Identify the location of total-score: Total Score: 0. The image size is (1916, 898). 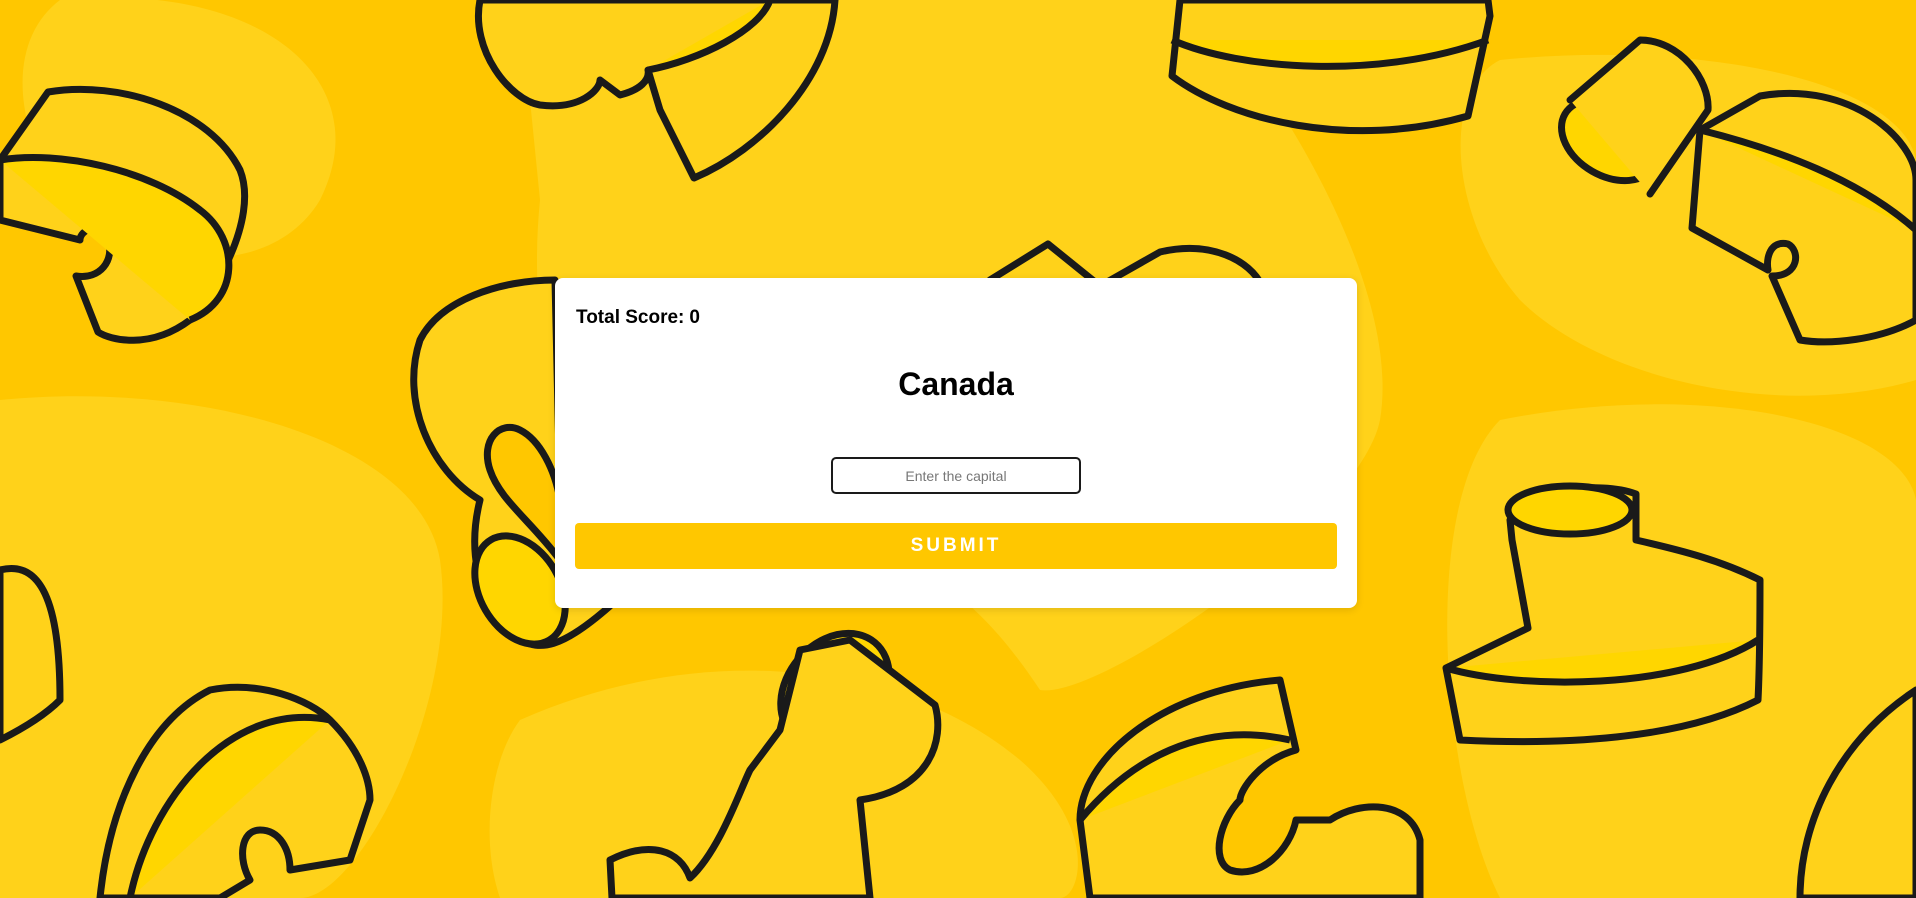
(638, 318).